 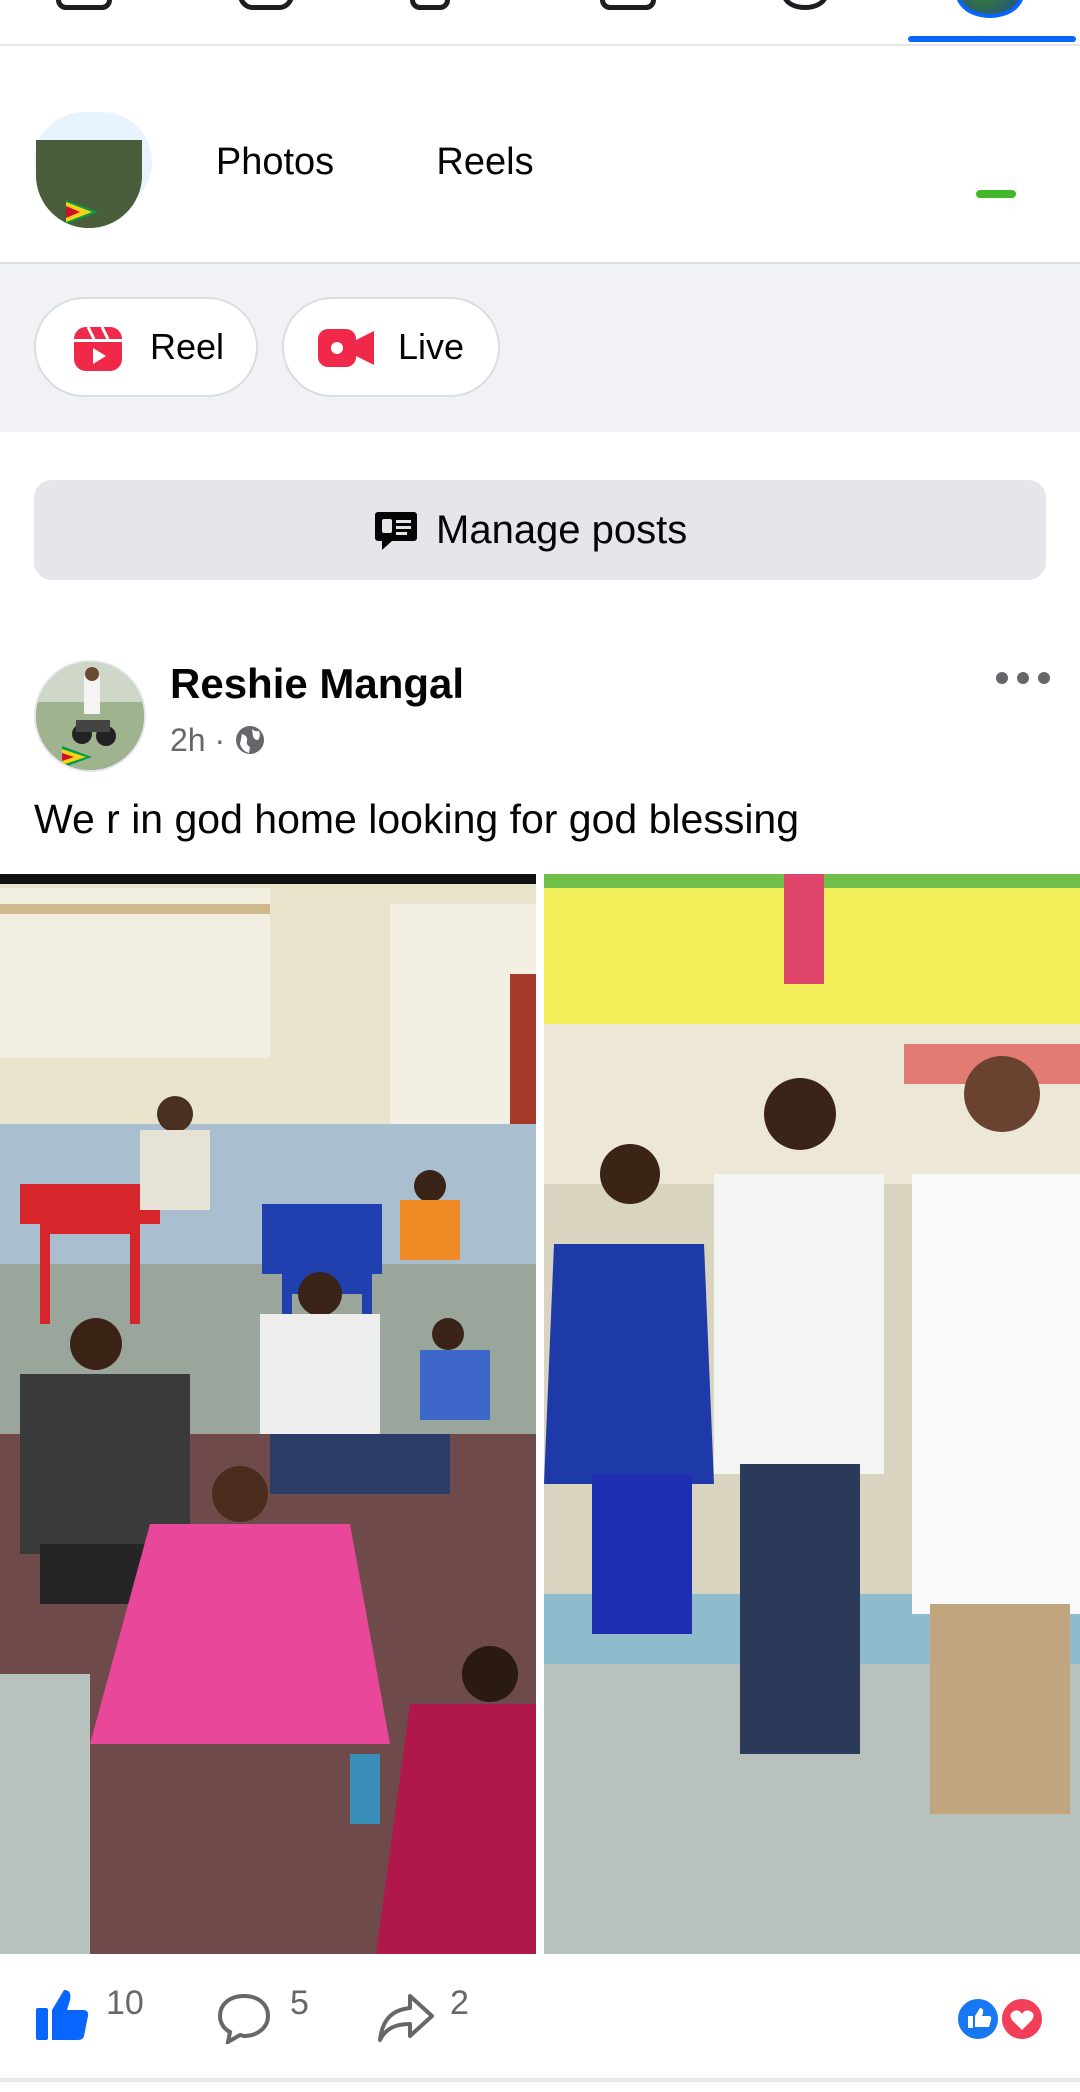 I want to click on post-divider, so click(x=540, y=2080).